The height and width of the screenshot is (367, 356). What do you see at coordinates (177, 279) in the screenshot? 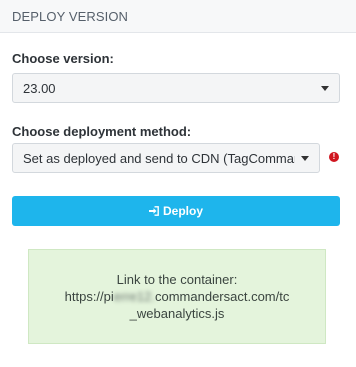
I see `container-link-label: Link to the container:` at bounding box center [177, 279].